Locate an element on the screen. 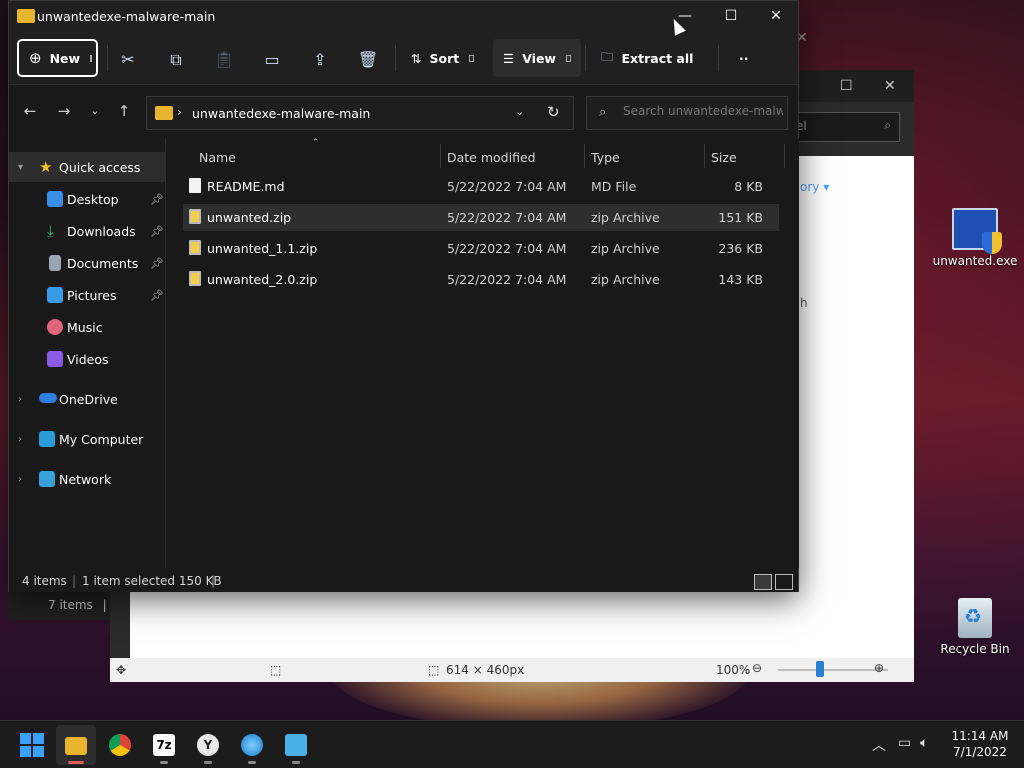 The image size is (1024, 768). share-icon: ⇪ is located at coordinates (320, 60).